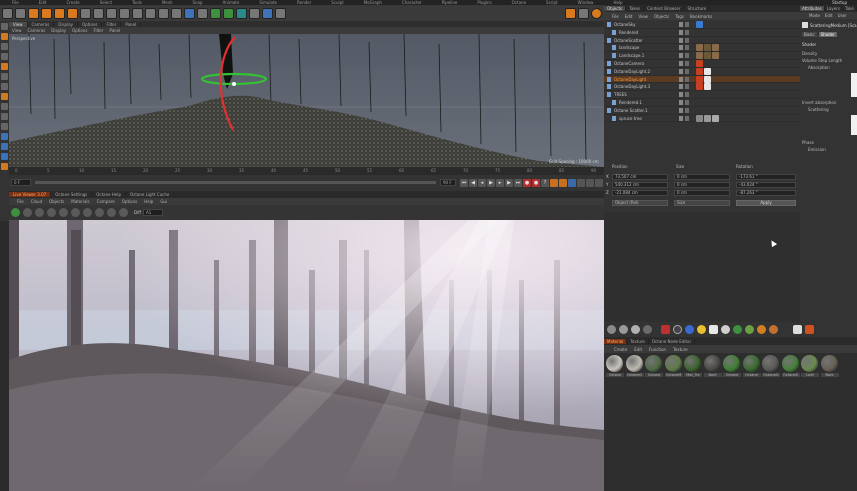 This screenshot has height=491, width=857. Describe the element at coordinates (702, 193) in the screenshot. I see `size-z-field: 0 cm` at that location.